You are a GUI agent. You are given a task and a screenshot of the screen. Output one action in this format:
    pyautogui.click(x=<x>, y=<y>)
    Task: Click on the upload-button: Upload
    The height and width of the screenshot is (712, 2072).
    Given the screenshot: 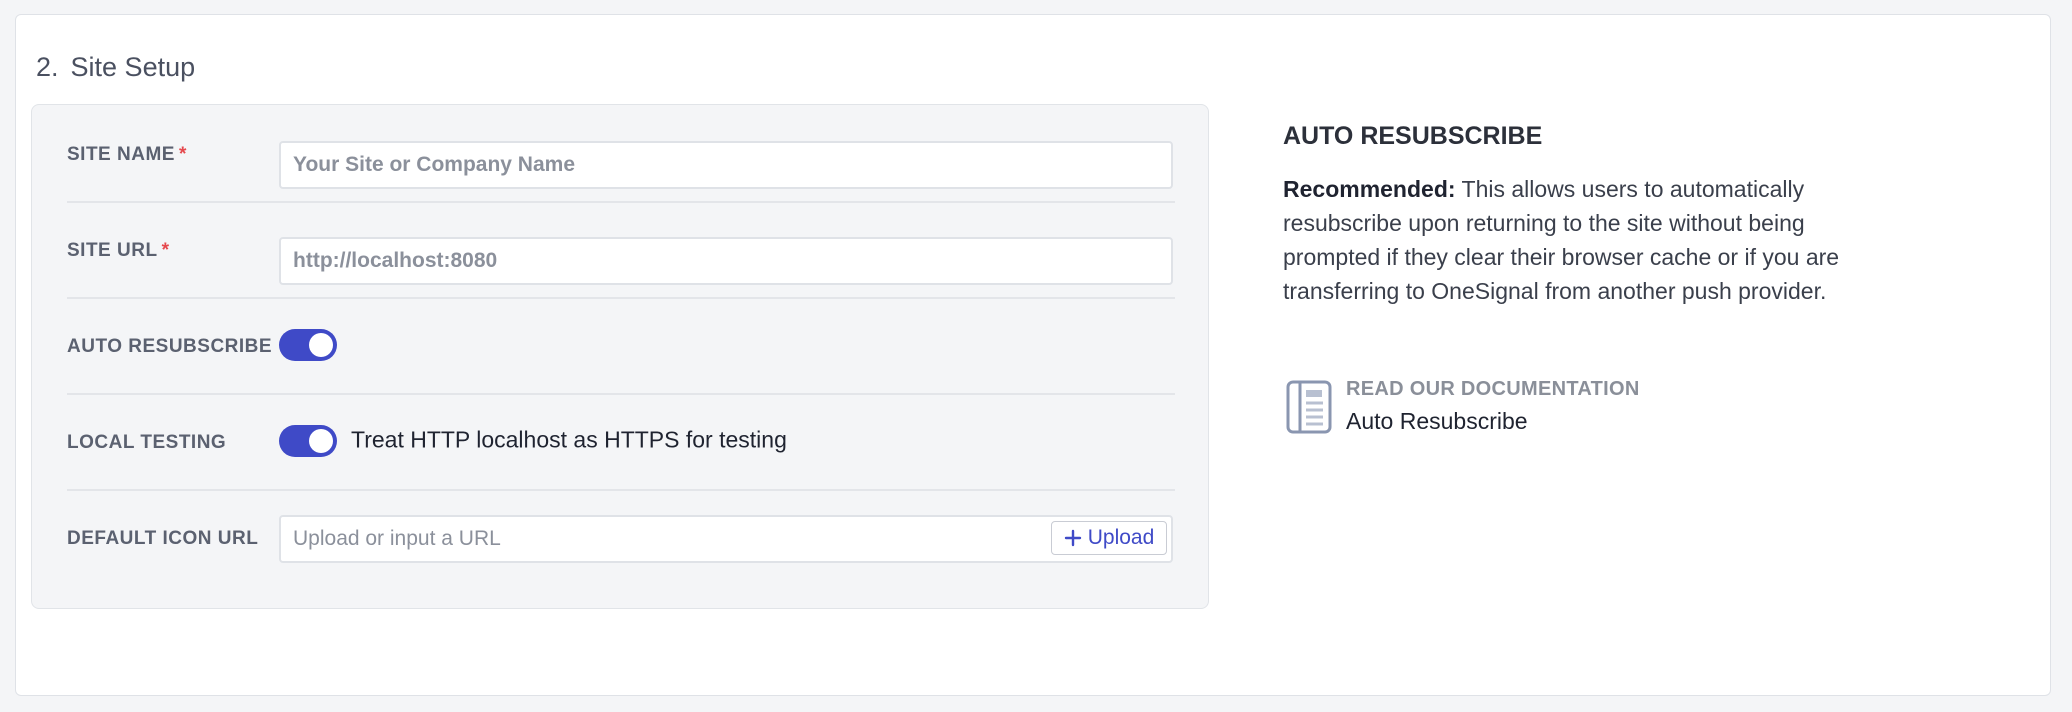 What is the action you would take?
    pyautogui.click(x=1109, y=538)
    